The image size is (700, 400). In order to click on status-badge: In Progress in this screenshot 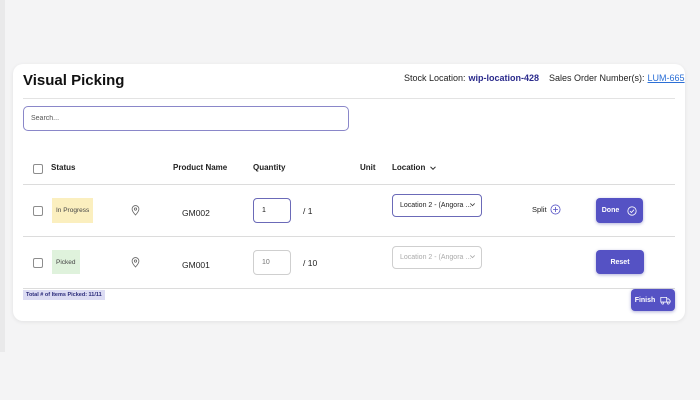, I will do `click(73, 210)`.